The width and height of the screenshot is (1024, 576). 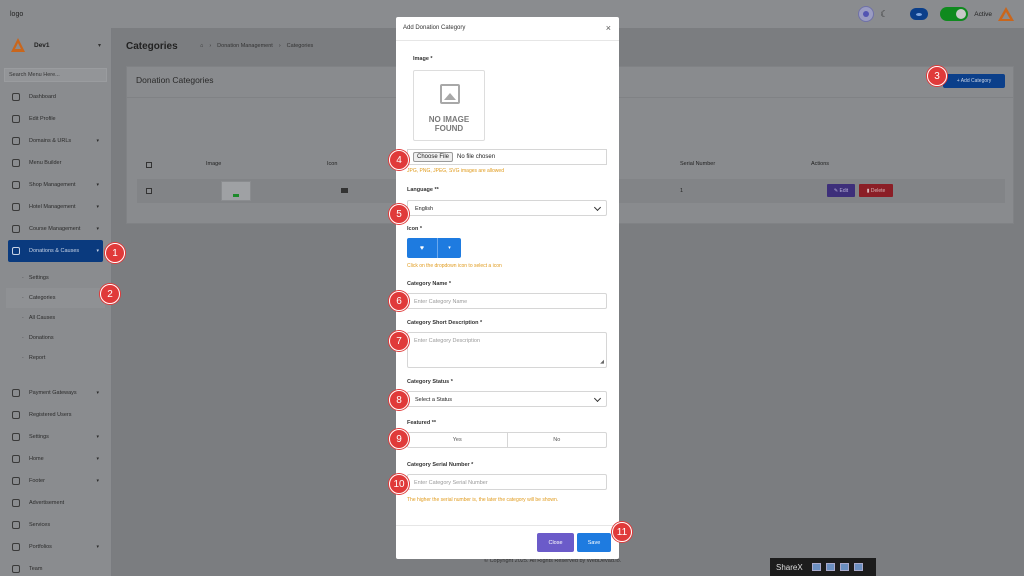 I want to click on serial-cell: 1, so click(x=682, y=191).